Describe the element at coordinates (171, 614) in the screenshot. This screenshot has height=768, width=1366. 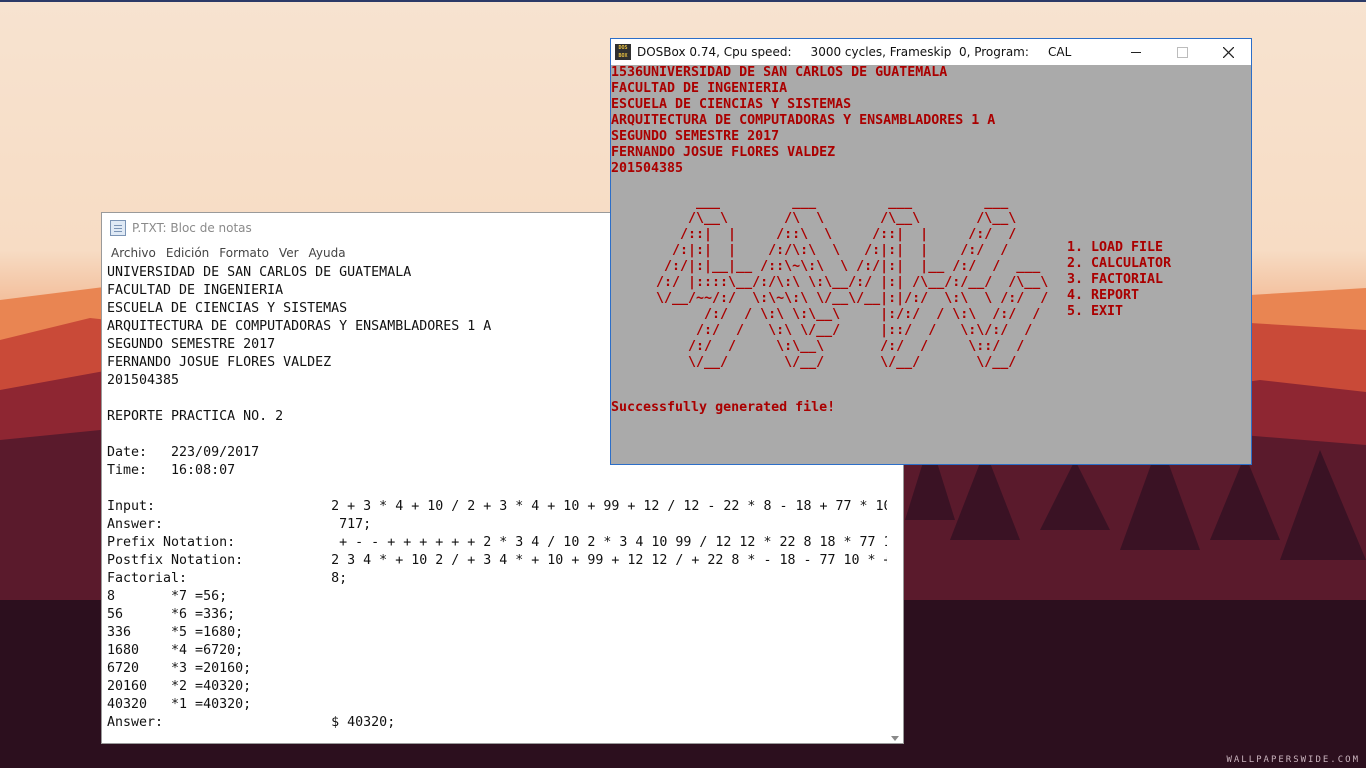
I see `text-line: 56 *6 =336;` at that location.